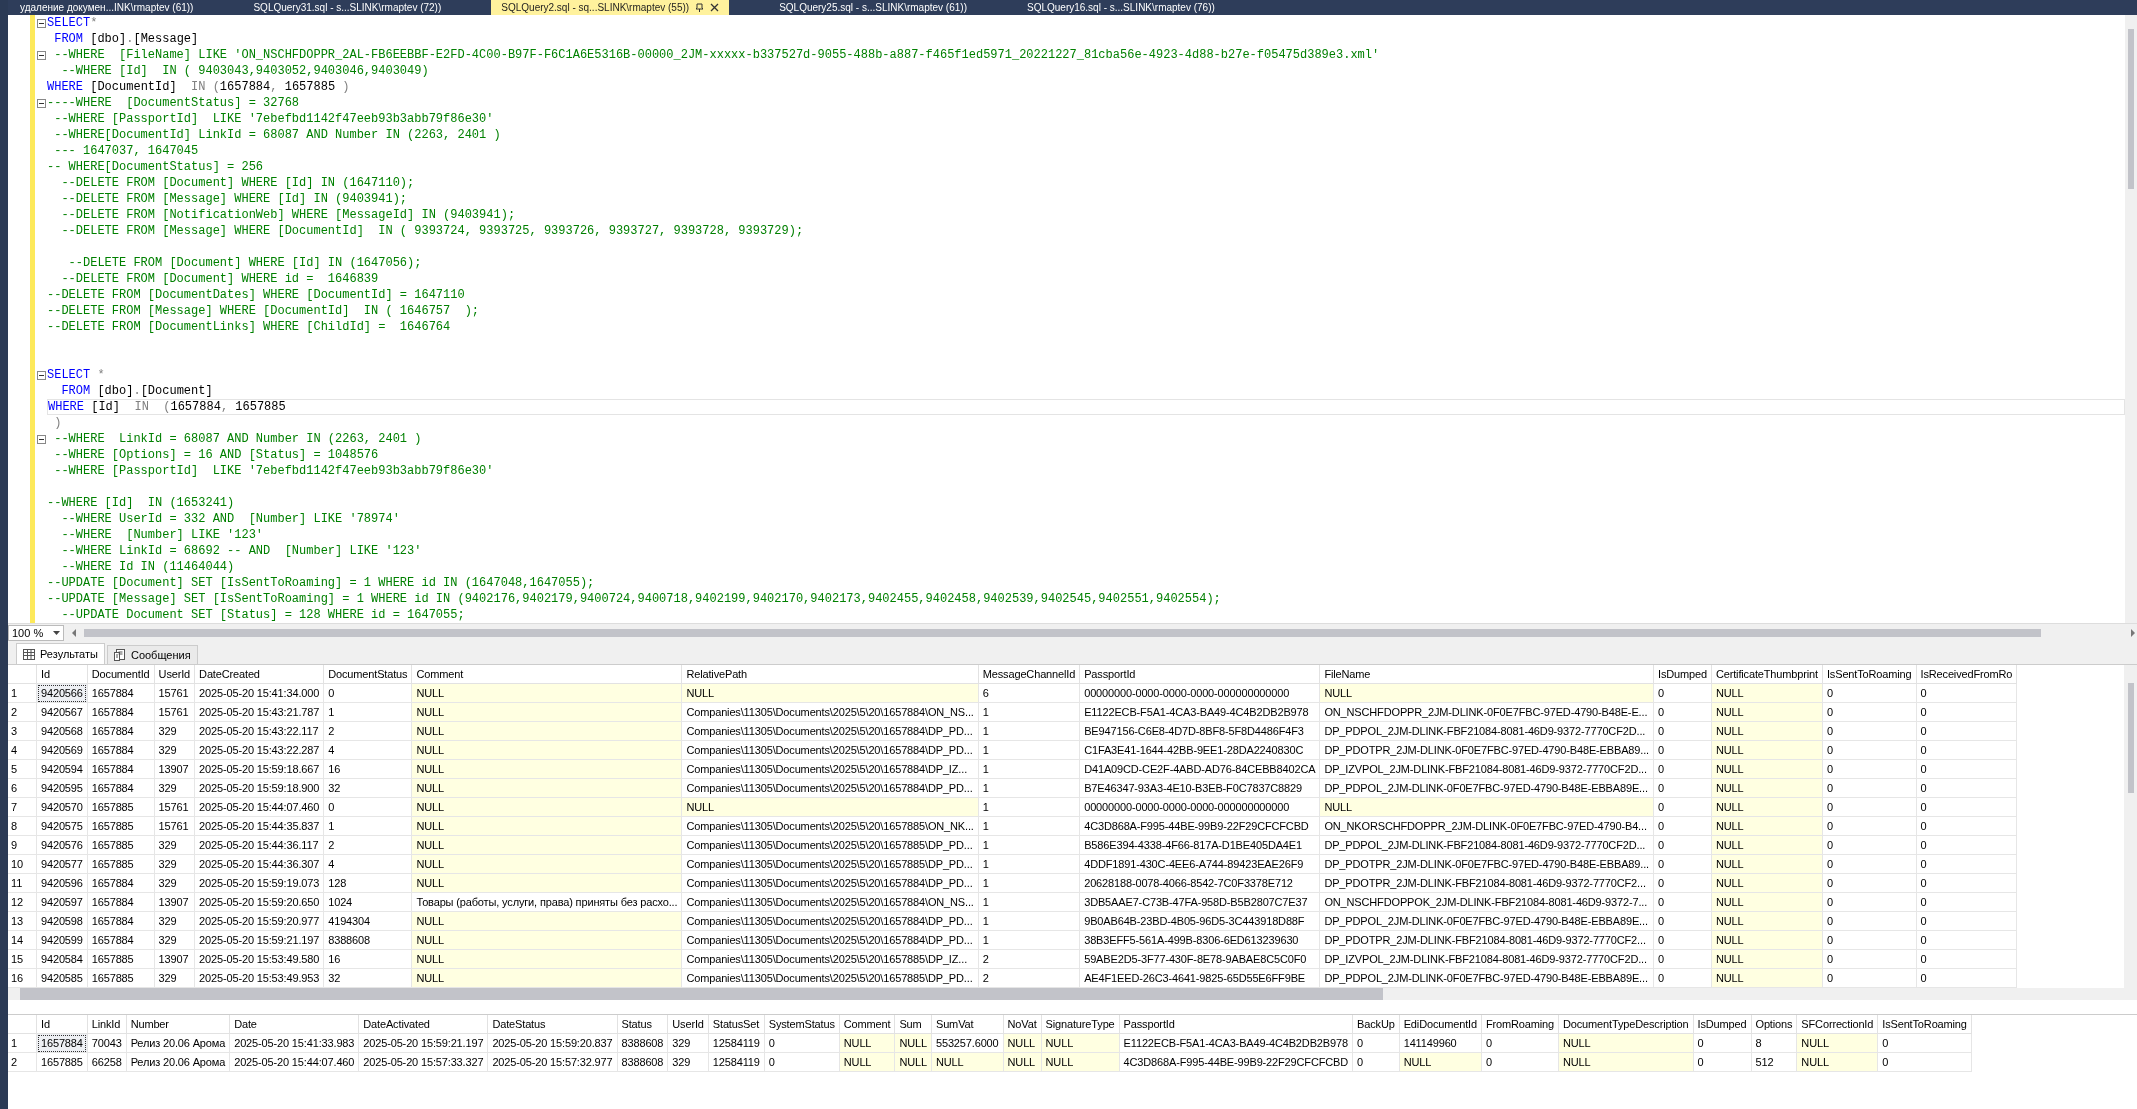  I want to click on column-header: MessageChannelId, so click(1029, 674).